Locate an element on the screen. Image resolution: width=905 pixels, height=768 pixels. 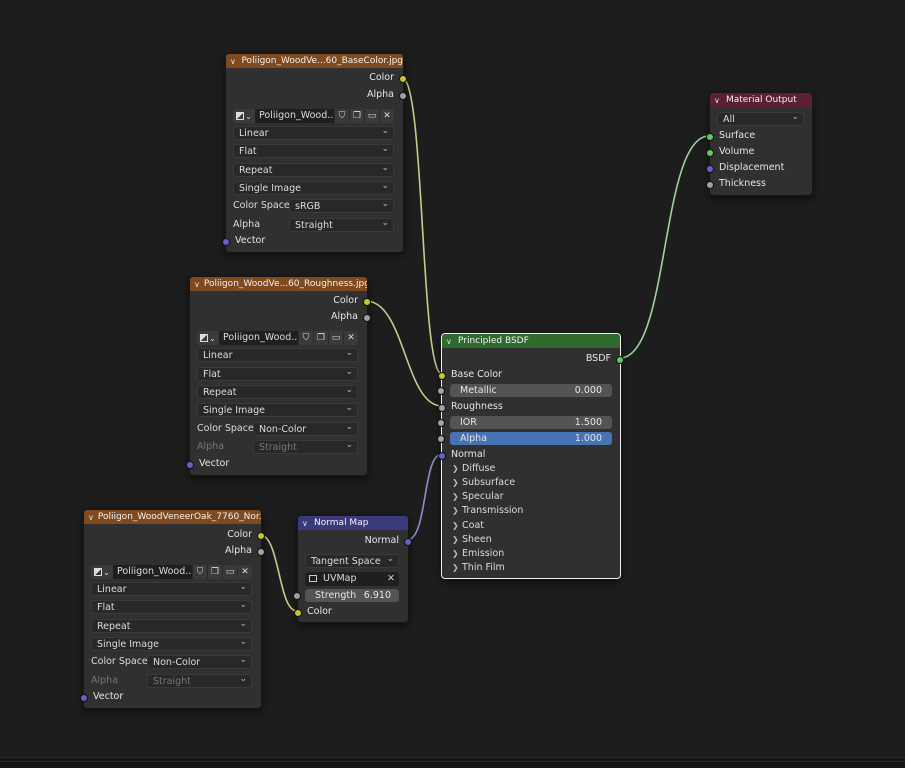
link-basecolor-to-base-color is located at coordinates (422, 226).